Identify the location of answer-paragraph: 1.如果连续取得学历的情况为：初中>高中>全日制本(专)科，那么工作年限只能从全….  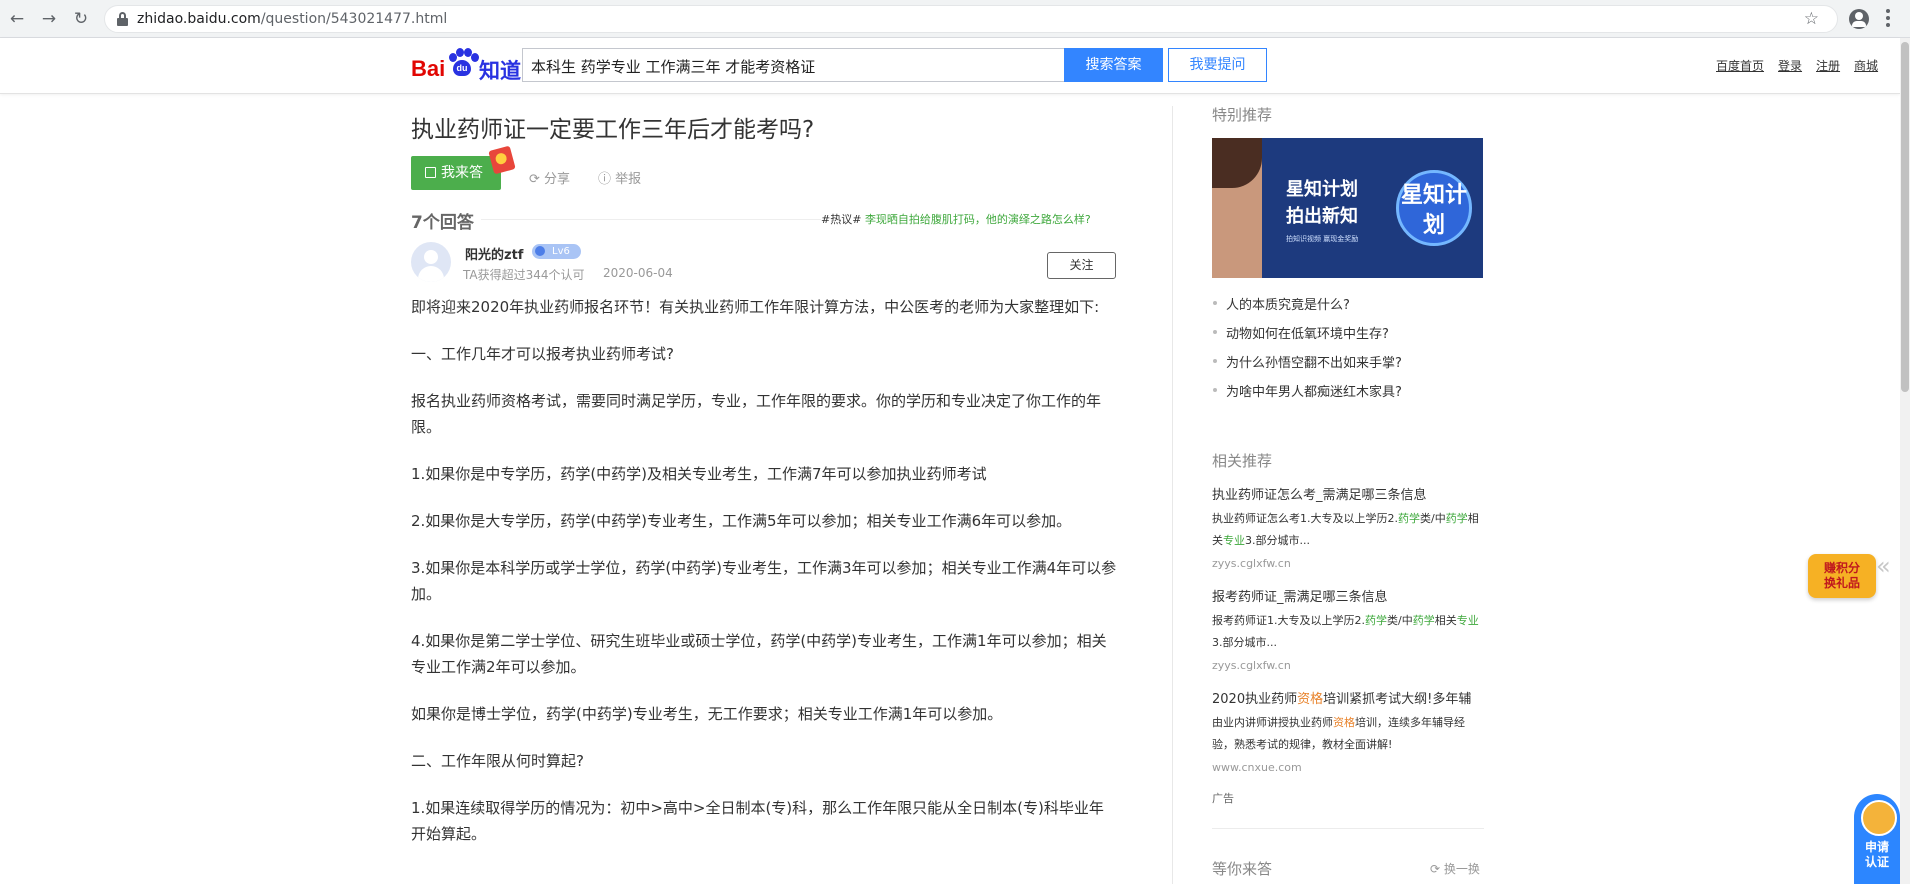
(757, 821).